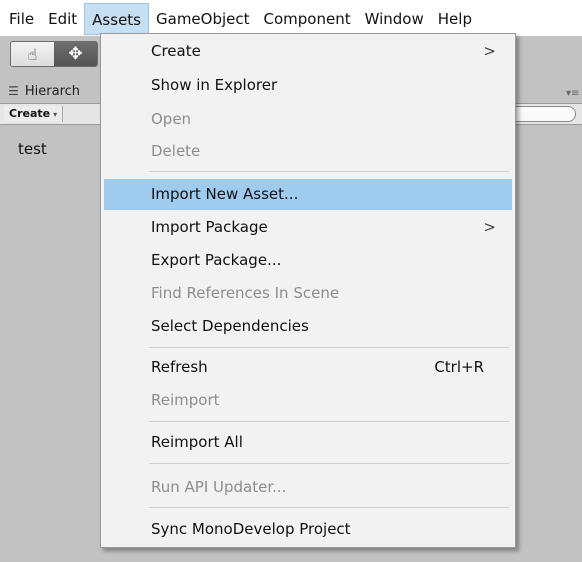 The image size is (582, 562). I want to click on menu-file: File, so click(21, 19).